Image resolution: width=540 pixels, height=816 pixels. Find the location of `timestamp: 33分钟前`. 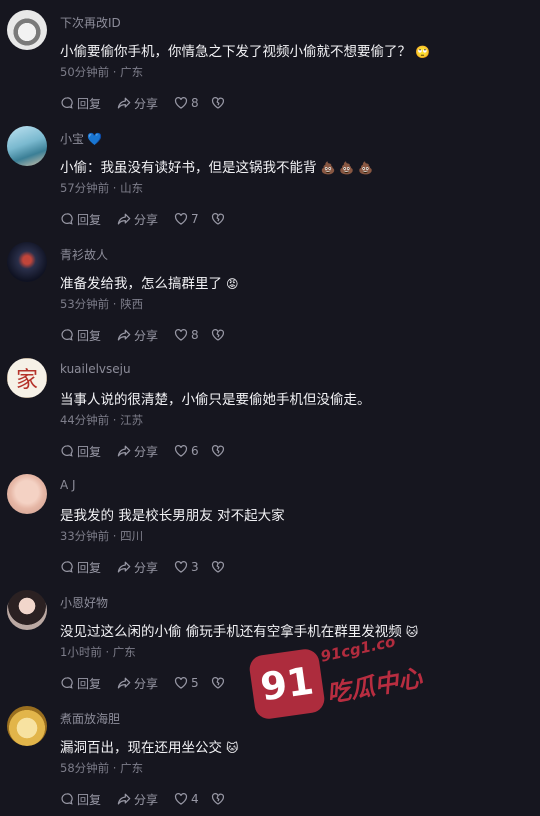

timestamp: 33分钟前 is located at coordinates (85, 536).